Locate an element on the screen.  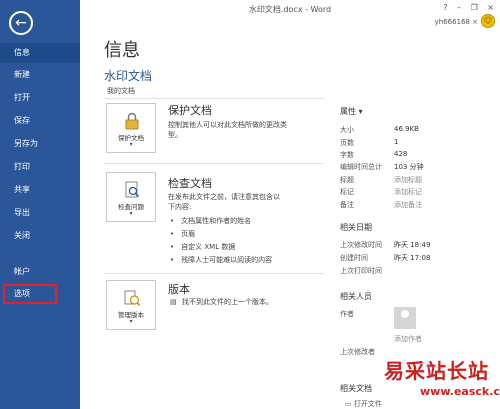
property-key: 标题 is located at coordinates (347, 180).